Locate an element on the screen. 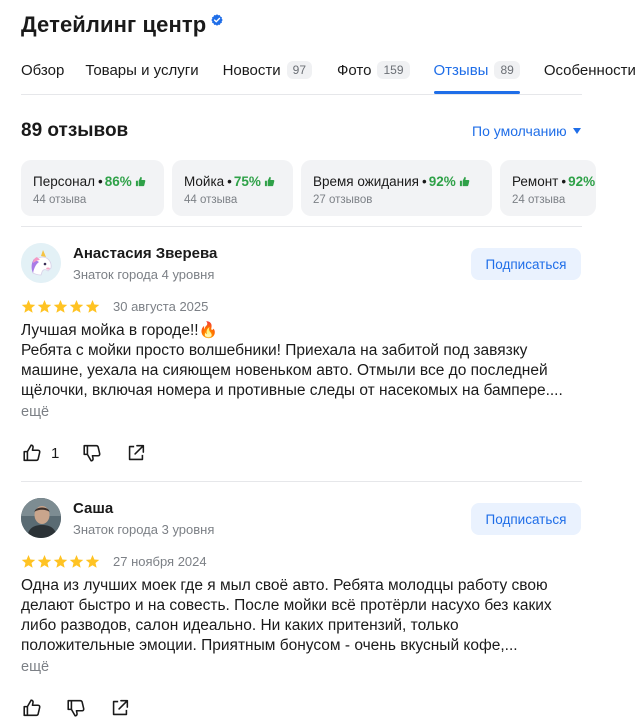  aspect-name: Персонал is located at coordinates (64, 181).